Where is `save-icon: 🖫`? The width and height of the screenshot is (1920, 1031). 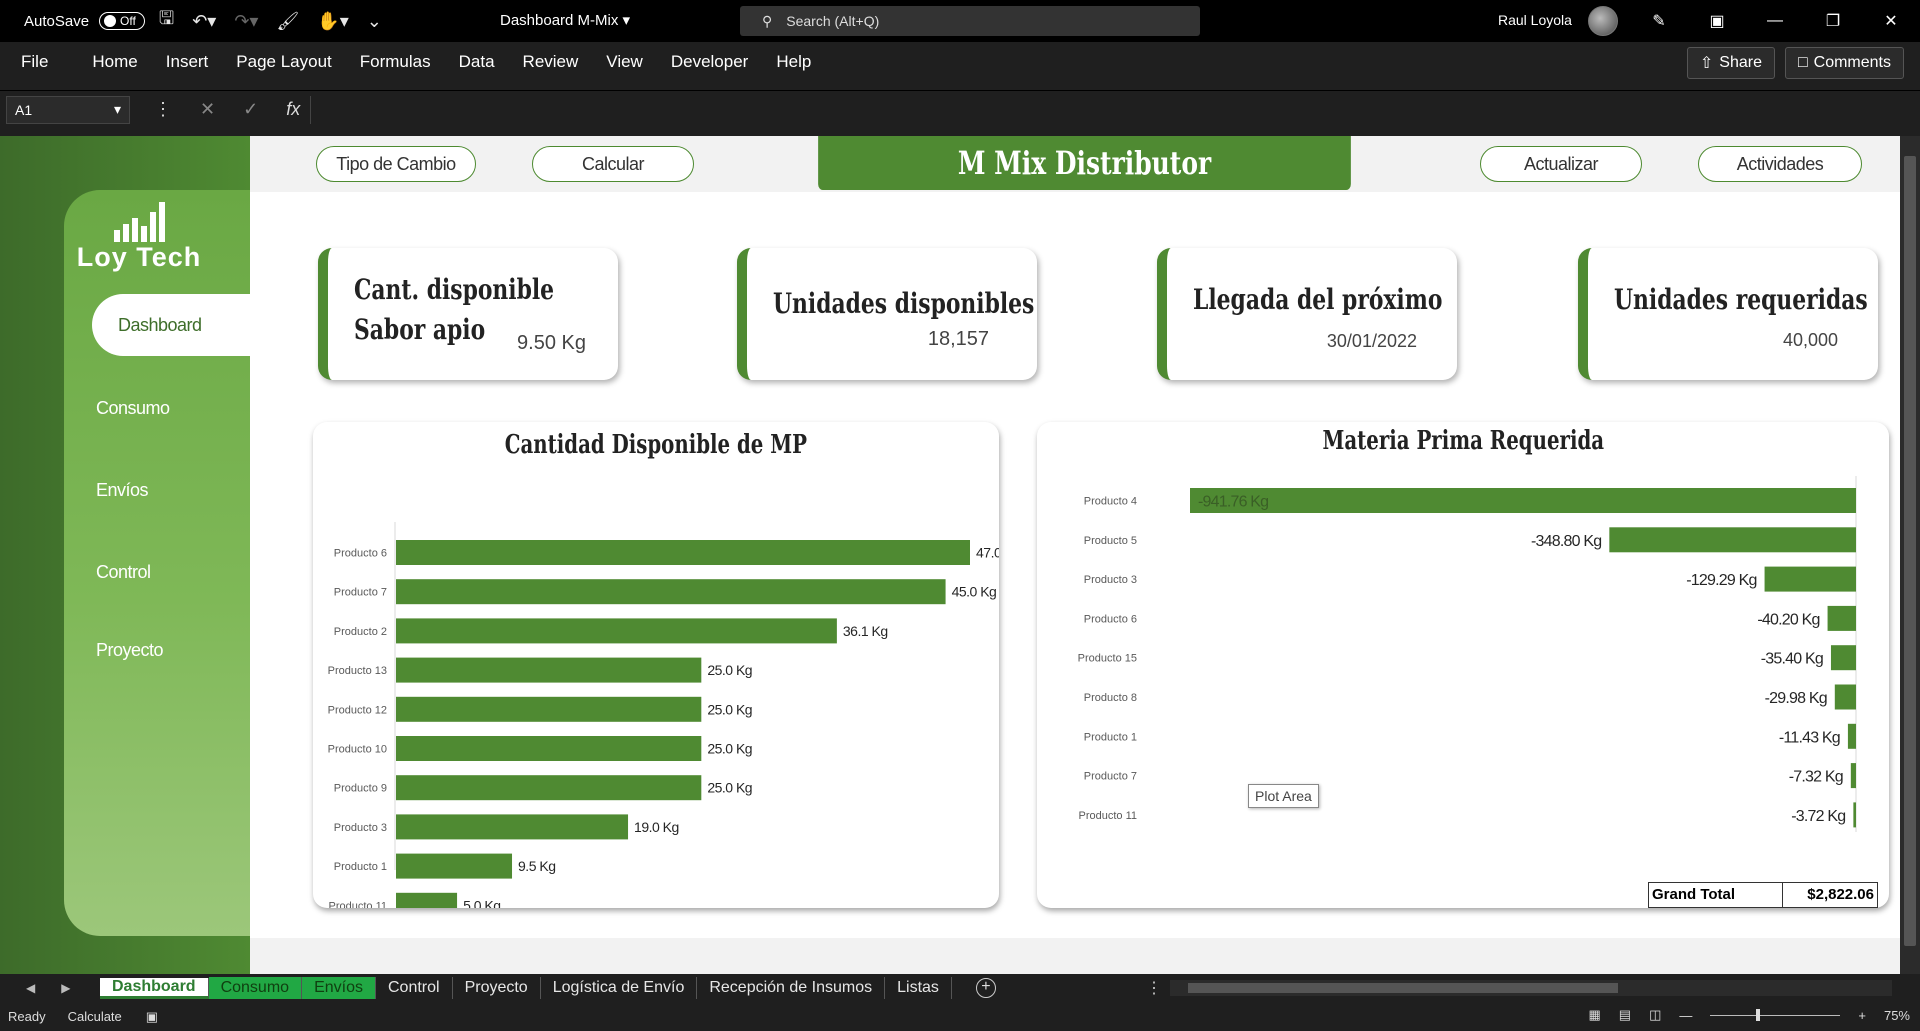
save-icon: 🖫 is located at coordinates (166, 21).